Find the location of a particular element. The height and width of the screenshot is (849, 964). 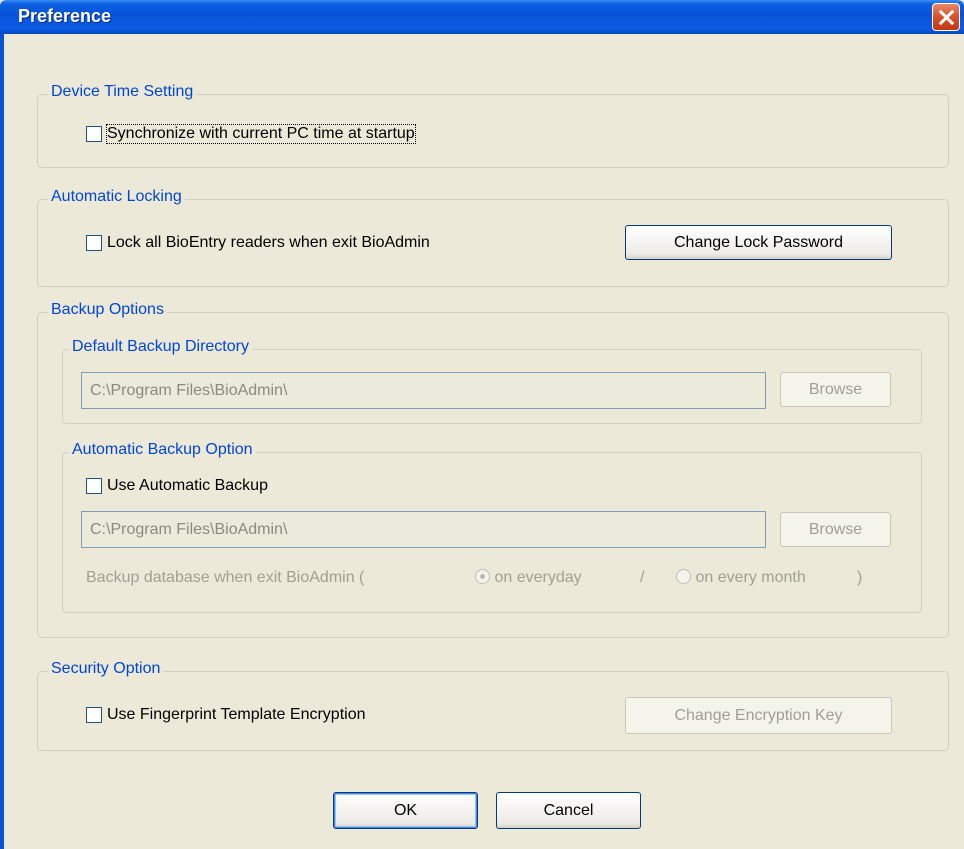

sync-time-checkbox is located at coordinates (94, 134).